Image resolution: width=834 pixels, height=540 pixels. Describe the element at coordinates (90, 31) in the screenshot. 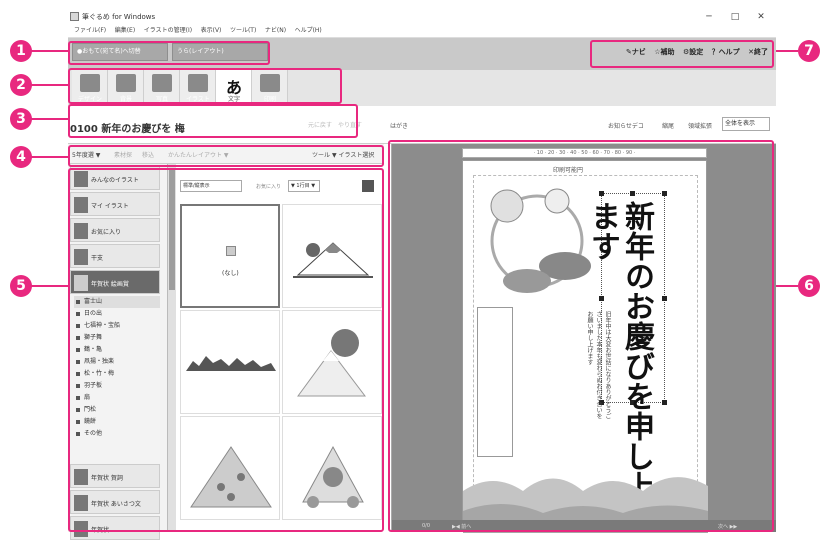

I see `menu-file: ファイル(F)` at that location.